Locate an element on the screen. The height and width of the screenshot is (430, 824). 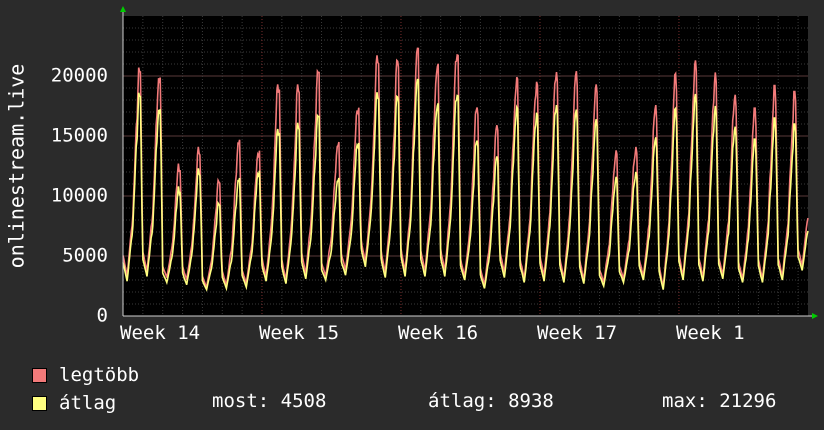
stat-now: most: 4508 is located at coordinates (269, 401).